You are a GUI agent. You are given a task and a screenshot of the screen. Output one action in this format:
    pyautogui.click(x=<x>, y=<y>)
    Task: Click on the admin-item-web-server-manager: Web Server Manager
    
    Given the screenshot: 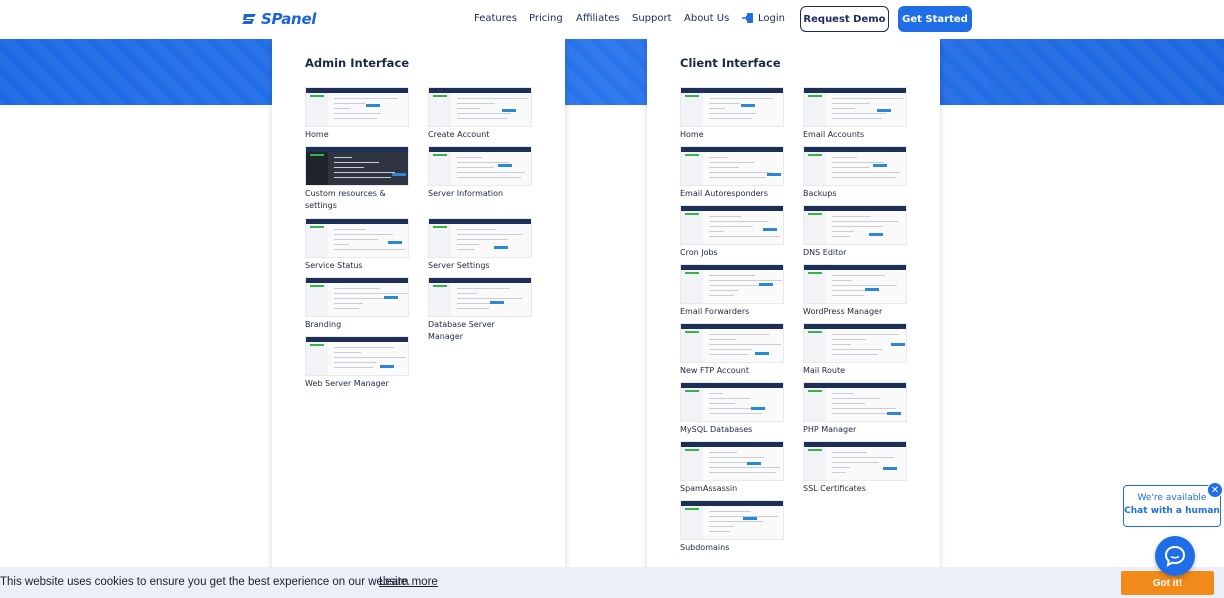 What is the action you would take?
    pyautogui.click(x=357, y=363)
    